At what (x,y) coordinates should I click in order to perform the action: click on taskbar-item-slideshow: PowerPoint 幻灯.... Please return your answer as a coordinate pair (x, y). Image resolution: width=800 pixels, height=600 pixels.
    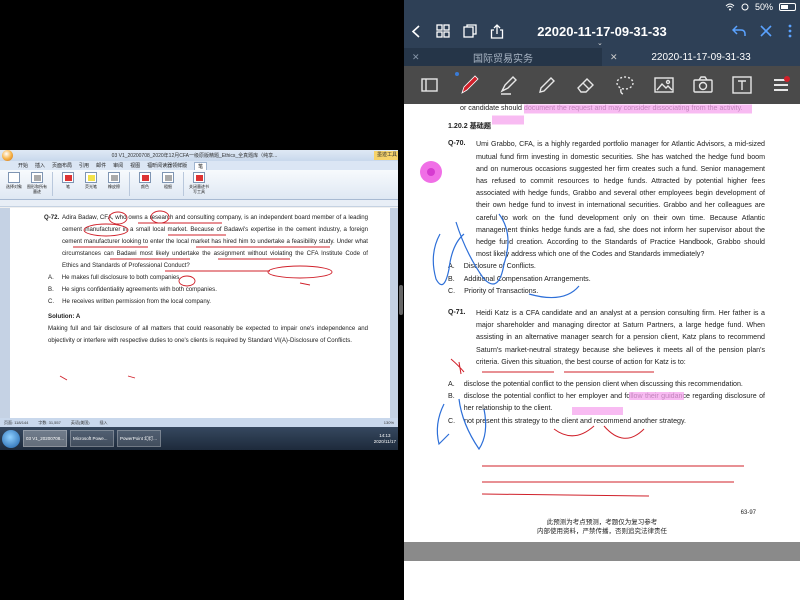
    Looking at the image, I should click on (139, 438).